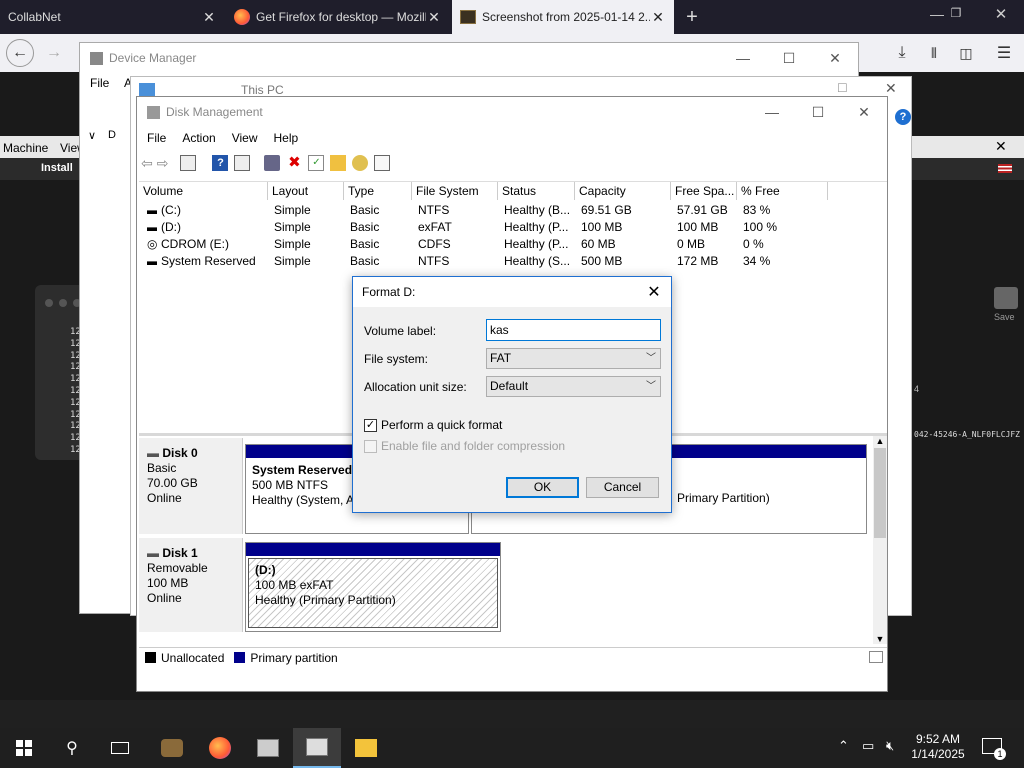 The image size is (1024, 768). What do you see at coordinates (203, 191) in the screenshot?
I see `column-header-volume: Volume` at bounding box center [203, 191].